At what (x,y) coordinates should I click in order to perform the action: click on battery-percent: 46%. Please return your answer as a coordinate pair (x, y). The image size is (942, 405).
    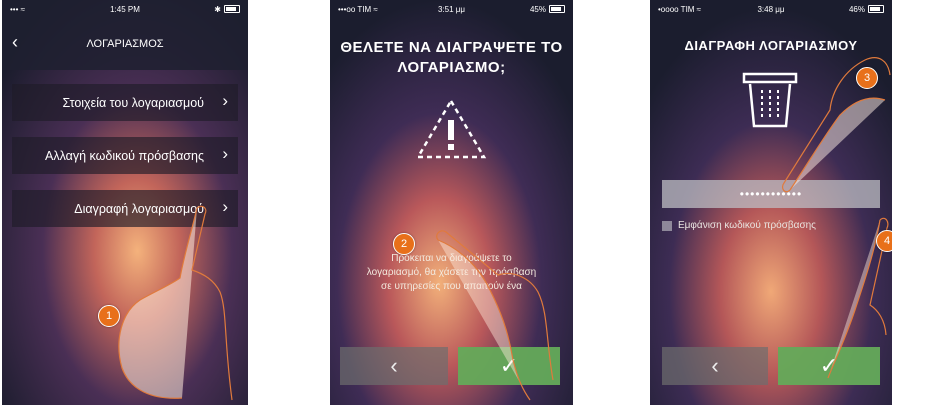
    Looking at the image, I should click on (856, 9).